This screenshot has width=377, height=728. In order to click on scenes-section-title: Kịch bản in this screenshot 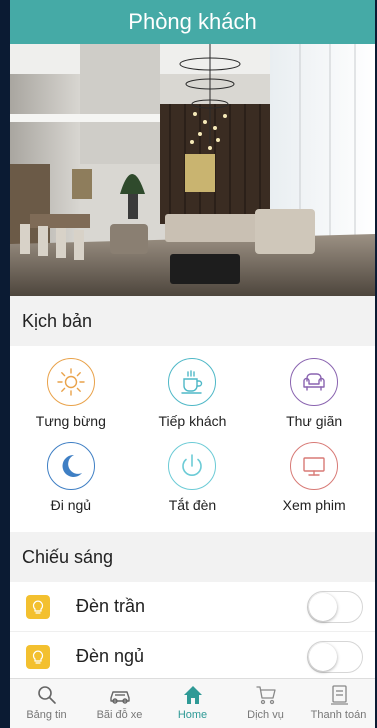, I will do `click(192, 321)`.